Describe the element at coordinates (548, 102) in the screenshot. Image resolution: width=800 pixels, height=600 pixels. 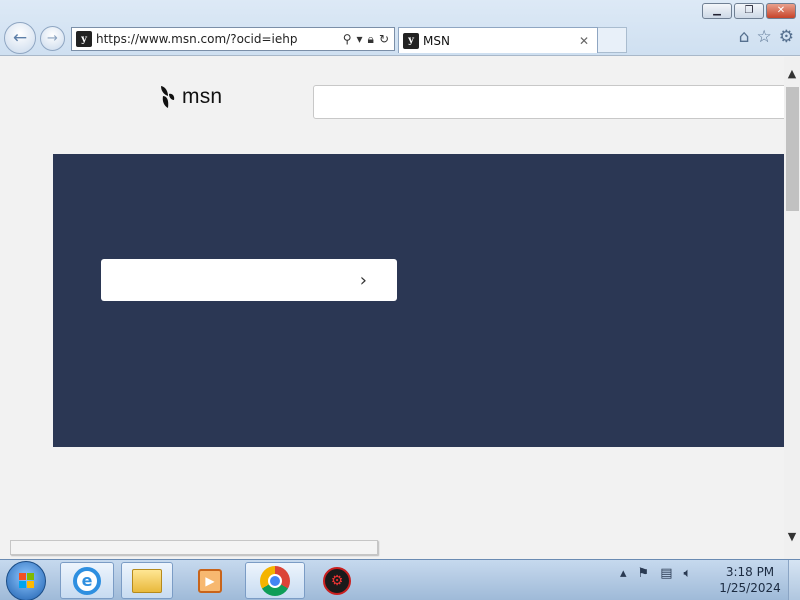
I see `search-input` at that location.